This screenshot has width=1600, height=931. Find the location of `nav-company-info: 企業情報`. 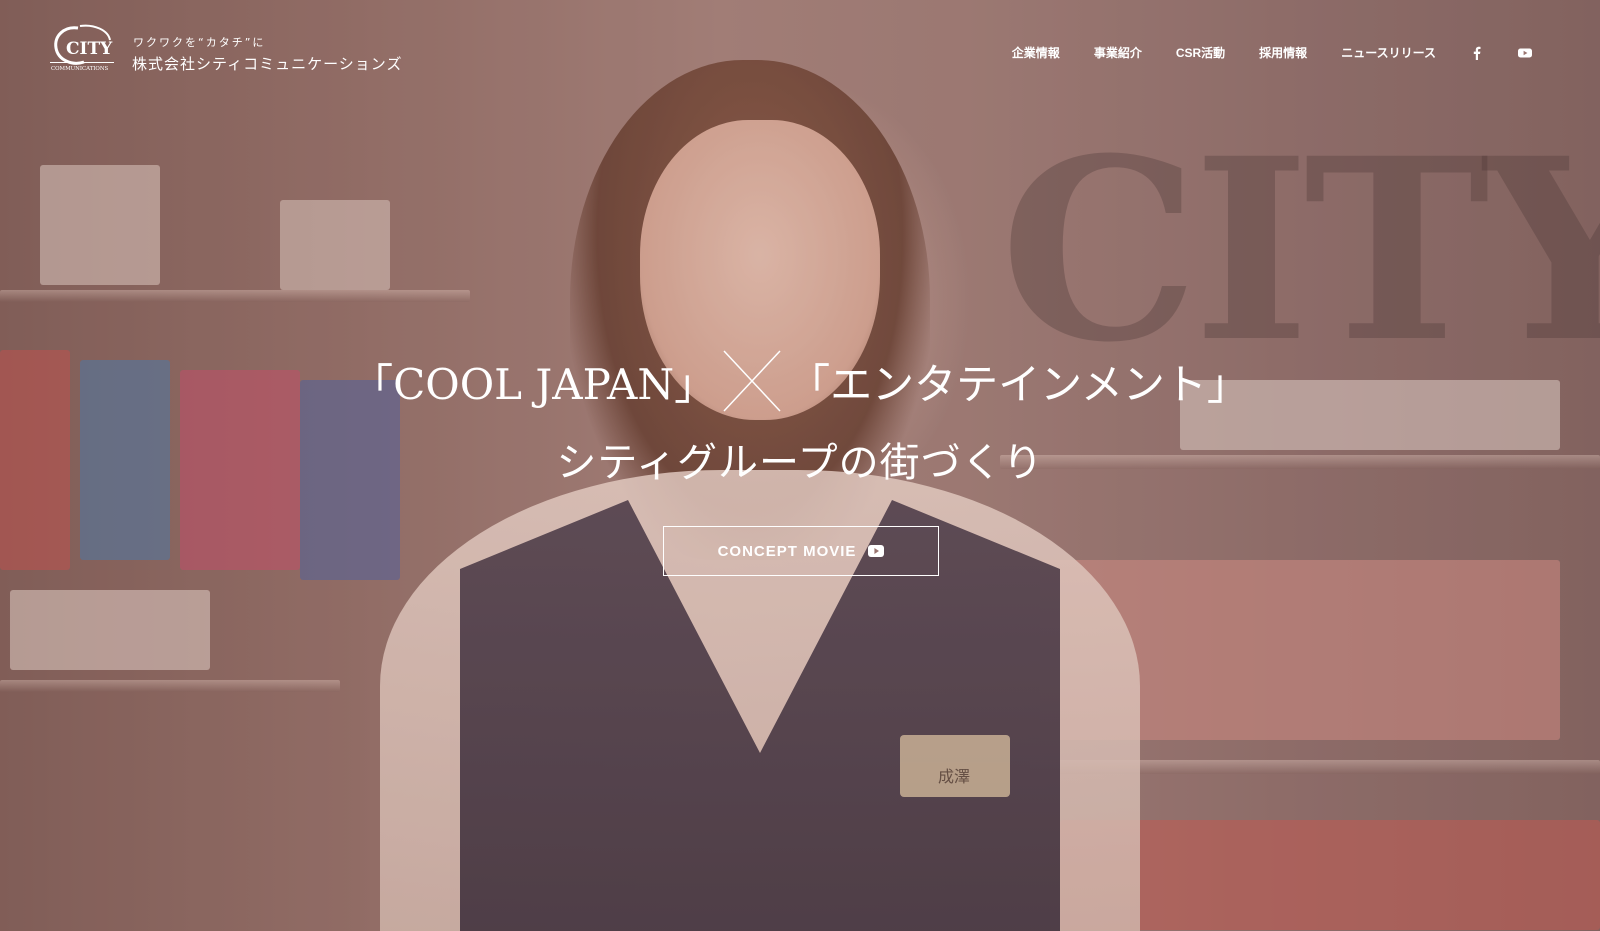

nav-company-info: 企業情報 is located at coordinates (1036, 52).